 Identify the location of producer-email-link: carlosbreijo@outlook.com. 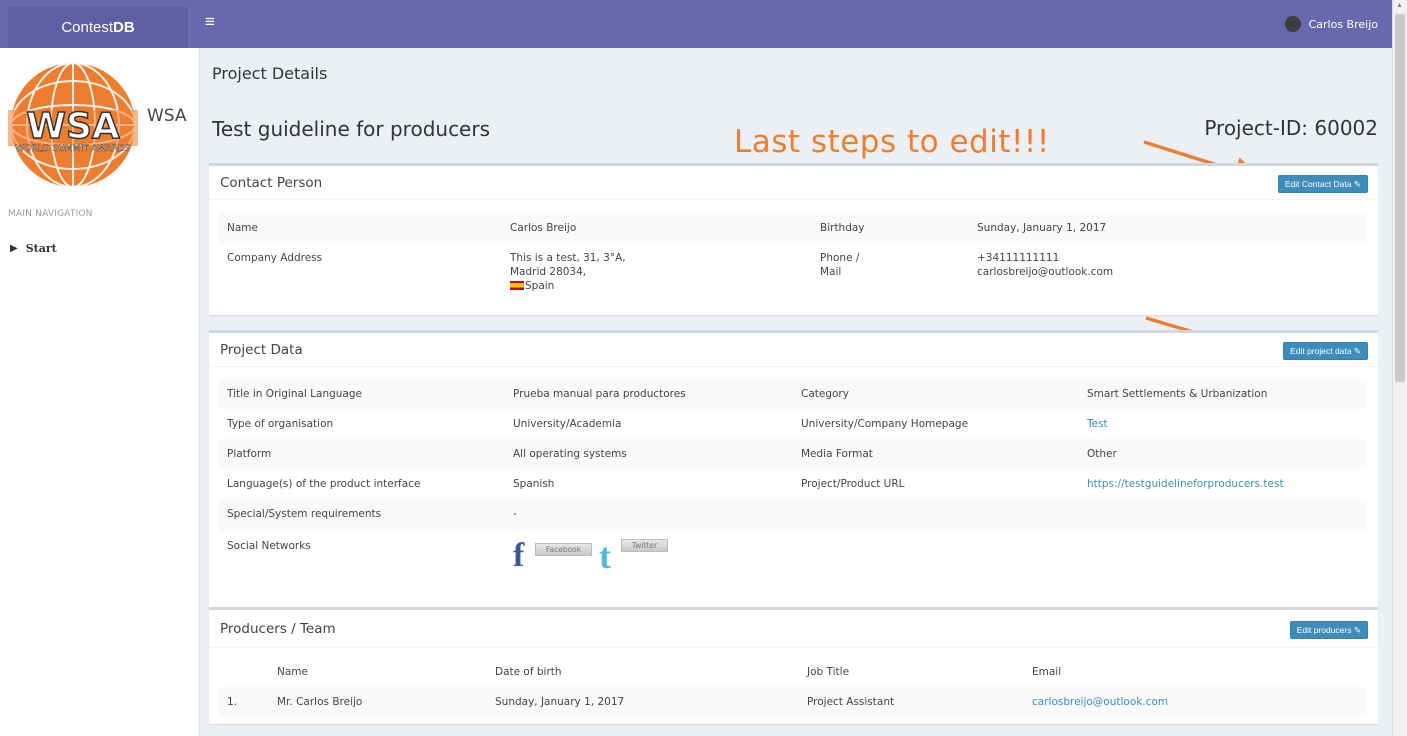
(1100, 702).